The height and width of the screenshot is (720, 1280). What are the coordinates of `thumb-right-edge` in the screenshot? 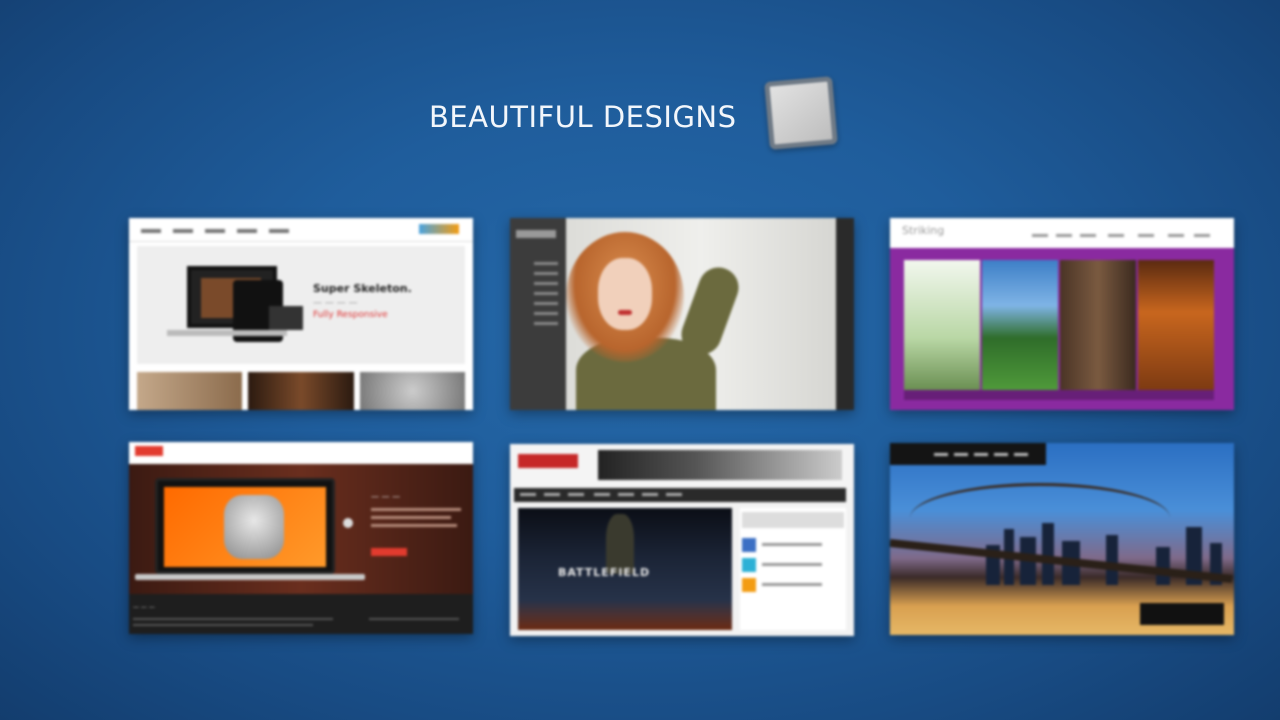 It's located at (845, 314).